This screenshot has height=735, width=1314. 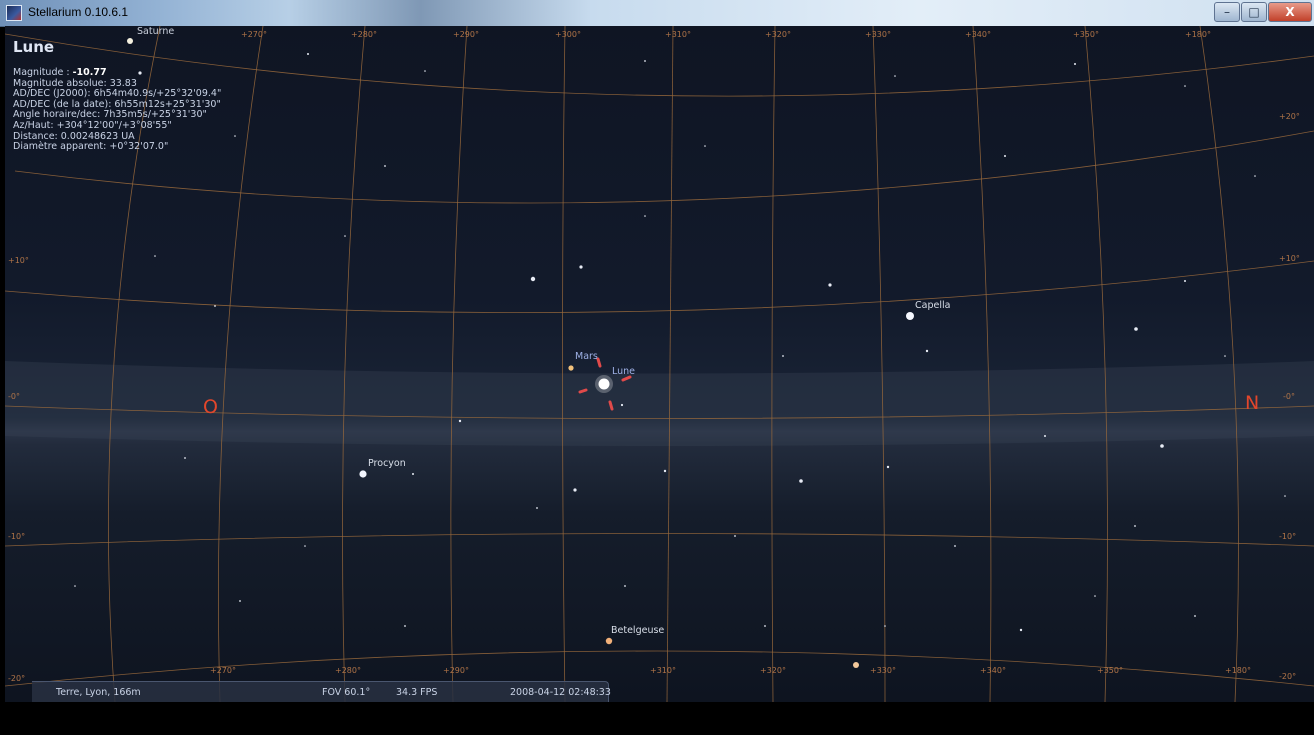 What do you see at coordinates (91, 147) in the screenshot?
I see `info-line: Diamètre apparent: +0°32'07.0"` at bounding box center [91, 147].